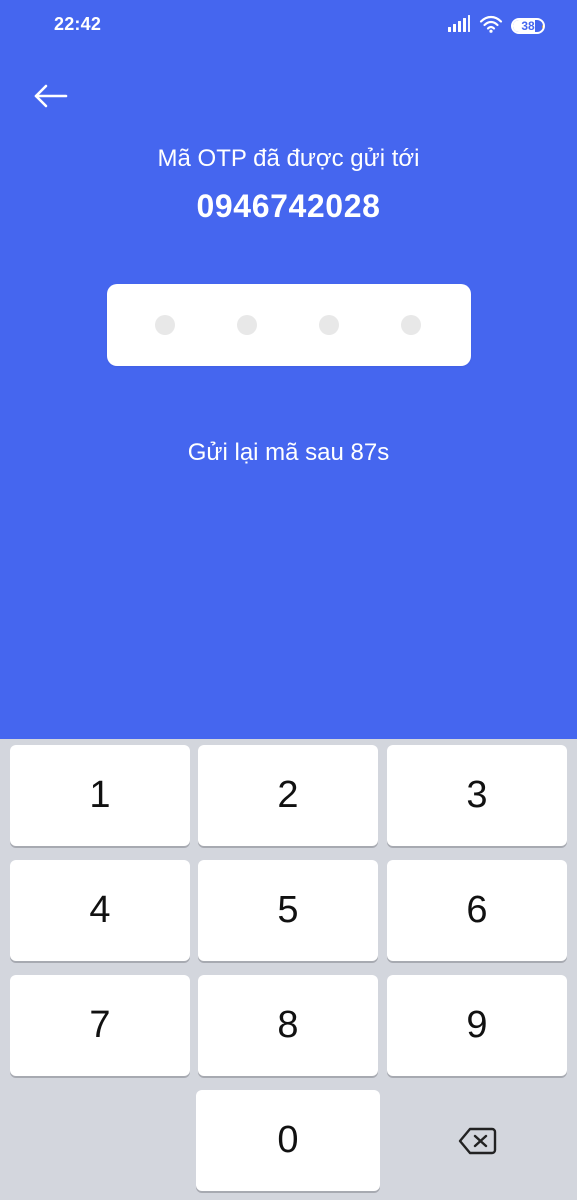  What do you see at coordinates (288, 452) in the screenshot?
I see `resend-countdown: Gửi lại mã sau 87s` at bounding box center [288, 452].